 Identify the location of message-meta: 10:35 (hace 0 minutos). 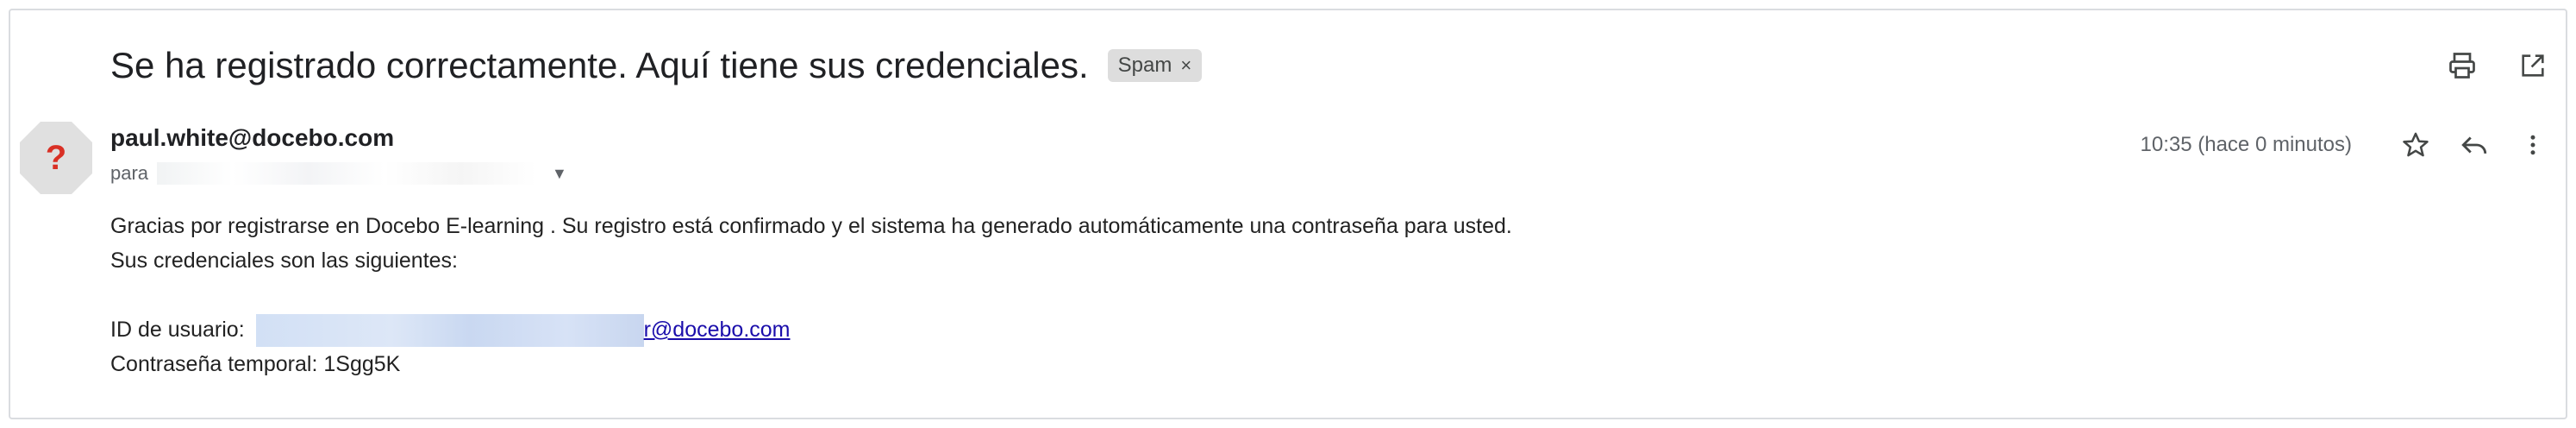
(2347, 145).